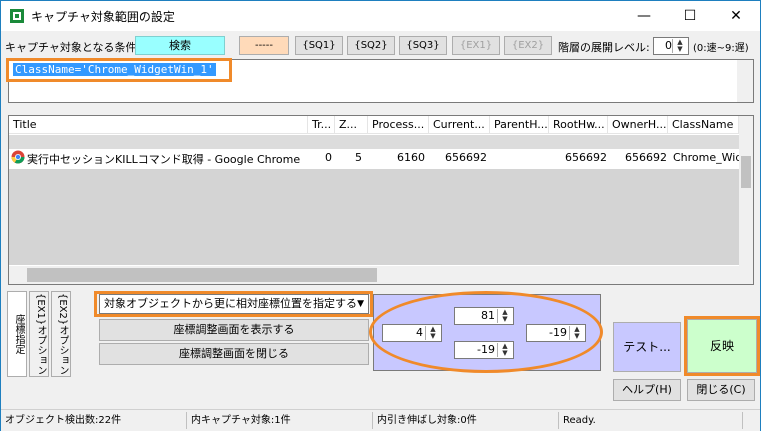  What do you see at coordinates (202, 275) in the screenshot?
I see `hscroll-thumb` at bounding box center [202, 275].